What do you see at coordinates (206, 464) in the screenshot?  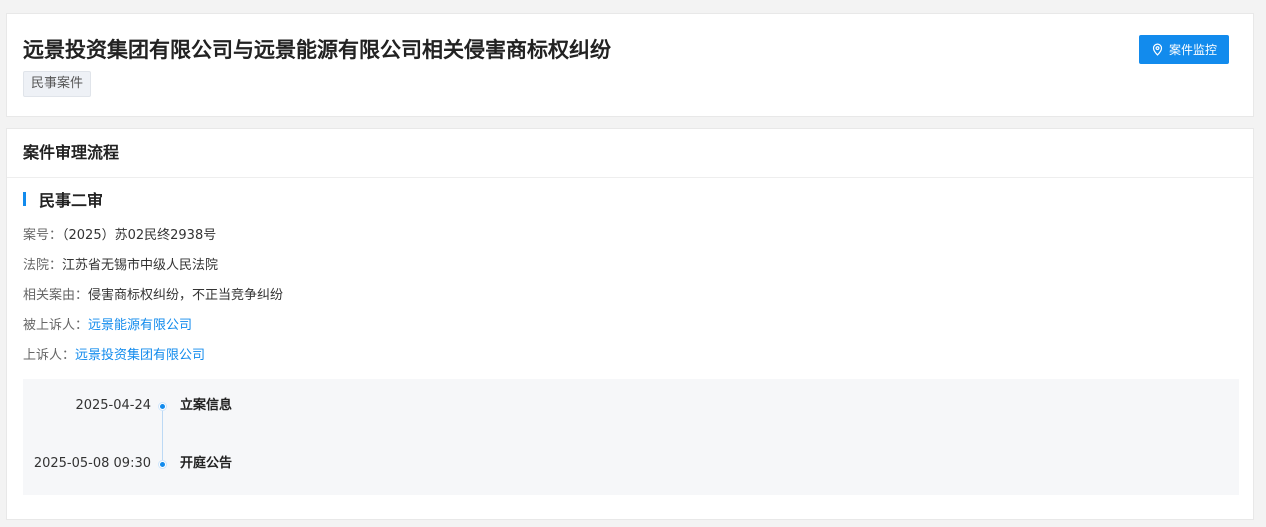 I see `timeline-event: 开庭公告` at bounding box center [206, 464].